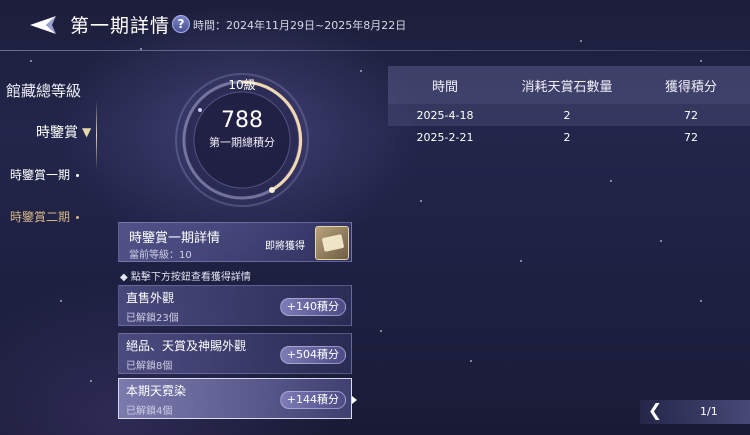  I want to click on sidebar-section: 時鑒賞 ▼, so click(63, 132).